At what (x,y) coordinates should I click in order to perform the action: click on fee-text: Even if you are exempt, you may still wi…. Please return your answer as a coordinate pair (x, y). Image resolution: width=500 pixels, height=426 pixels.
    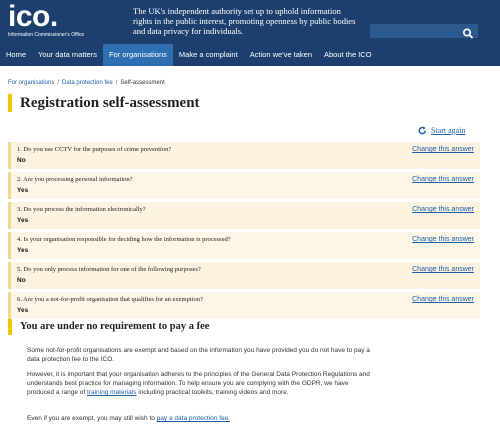
    Looking at the image, I should click on (92, 418).